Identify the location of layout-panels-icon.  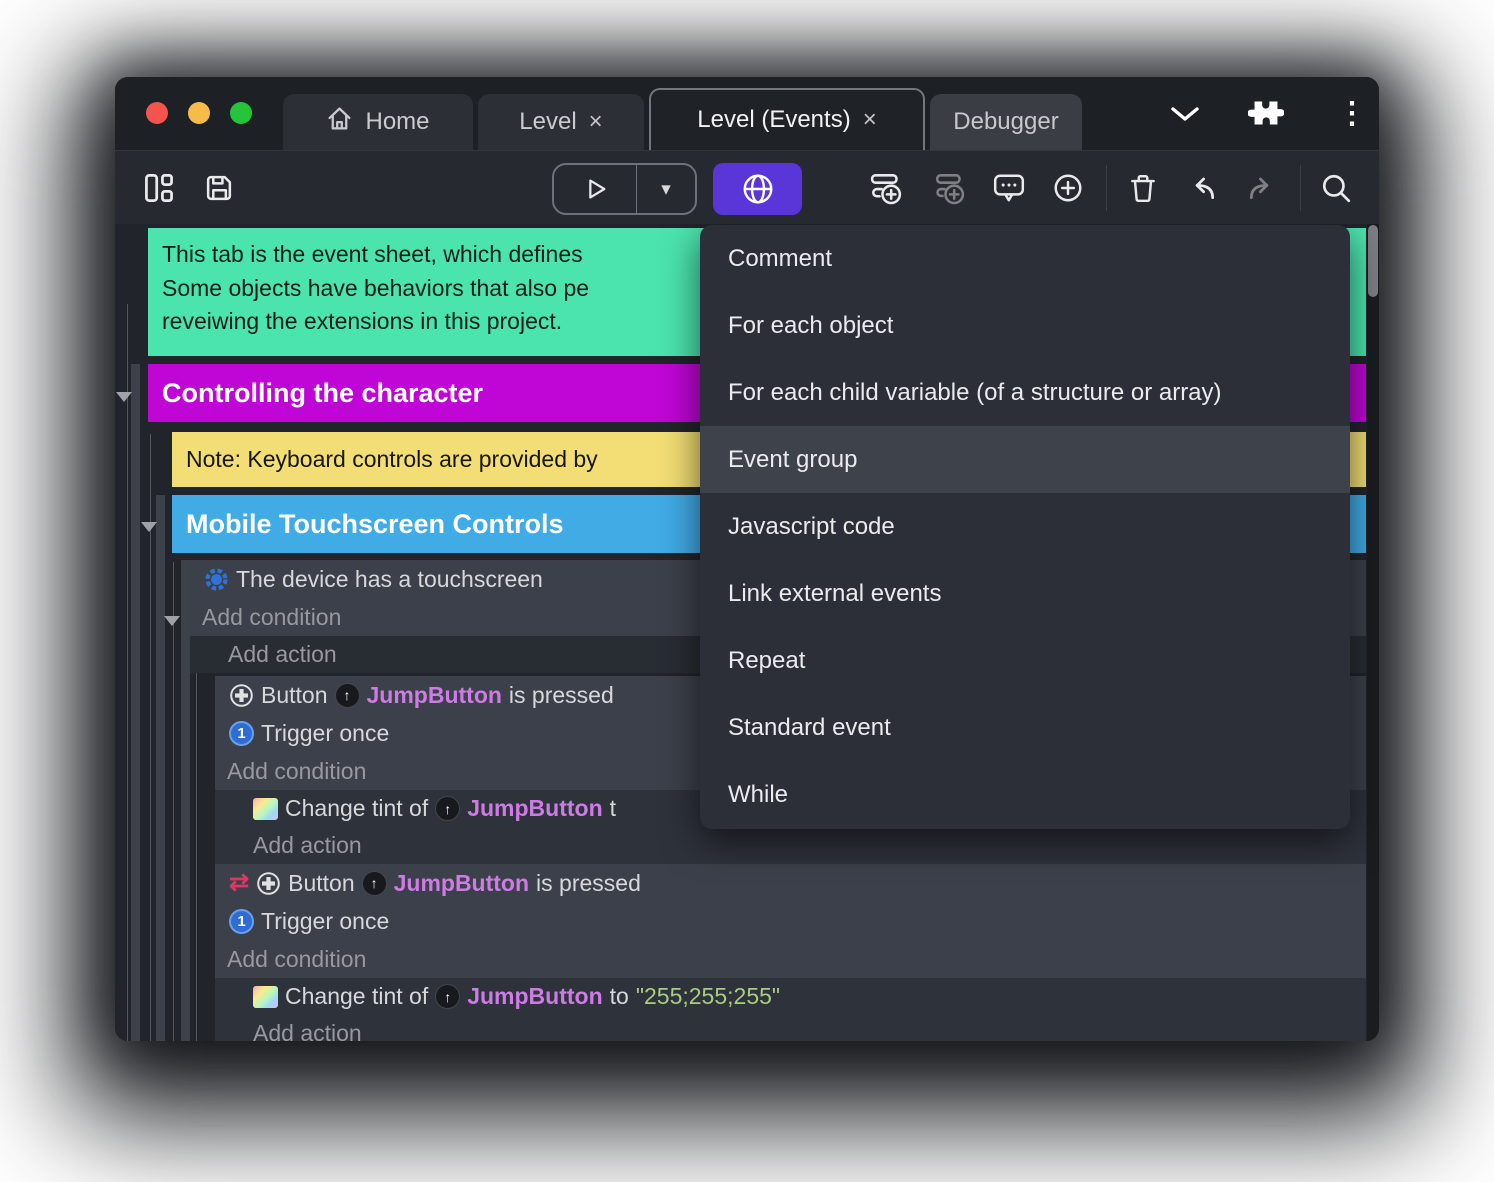
(159, 188).